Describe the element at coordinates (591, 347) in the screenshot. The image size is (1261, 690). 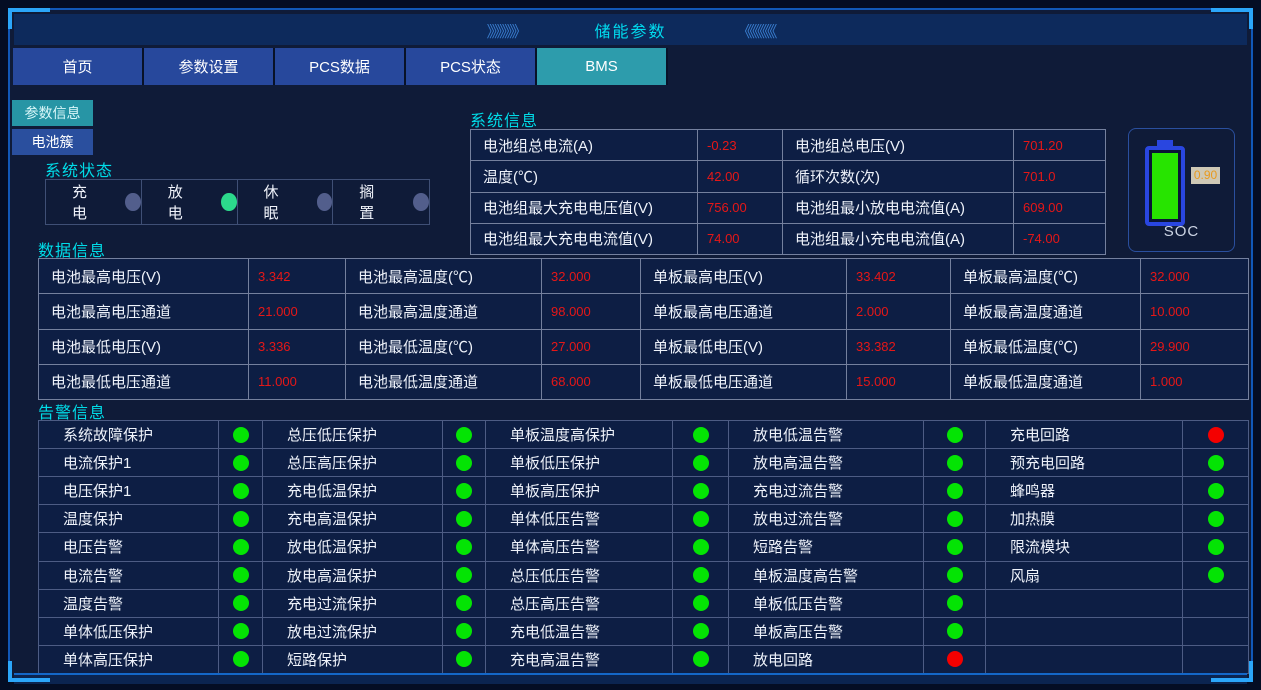
I see `field-value: 27.000` at that location.